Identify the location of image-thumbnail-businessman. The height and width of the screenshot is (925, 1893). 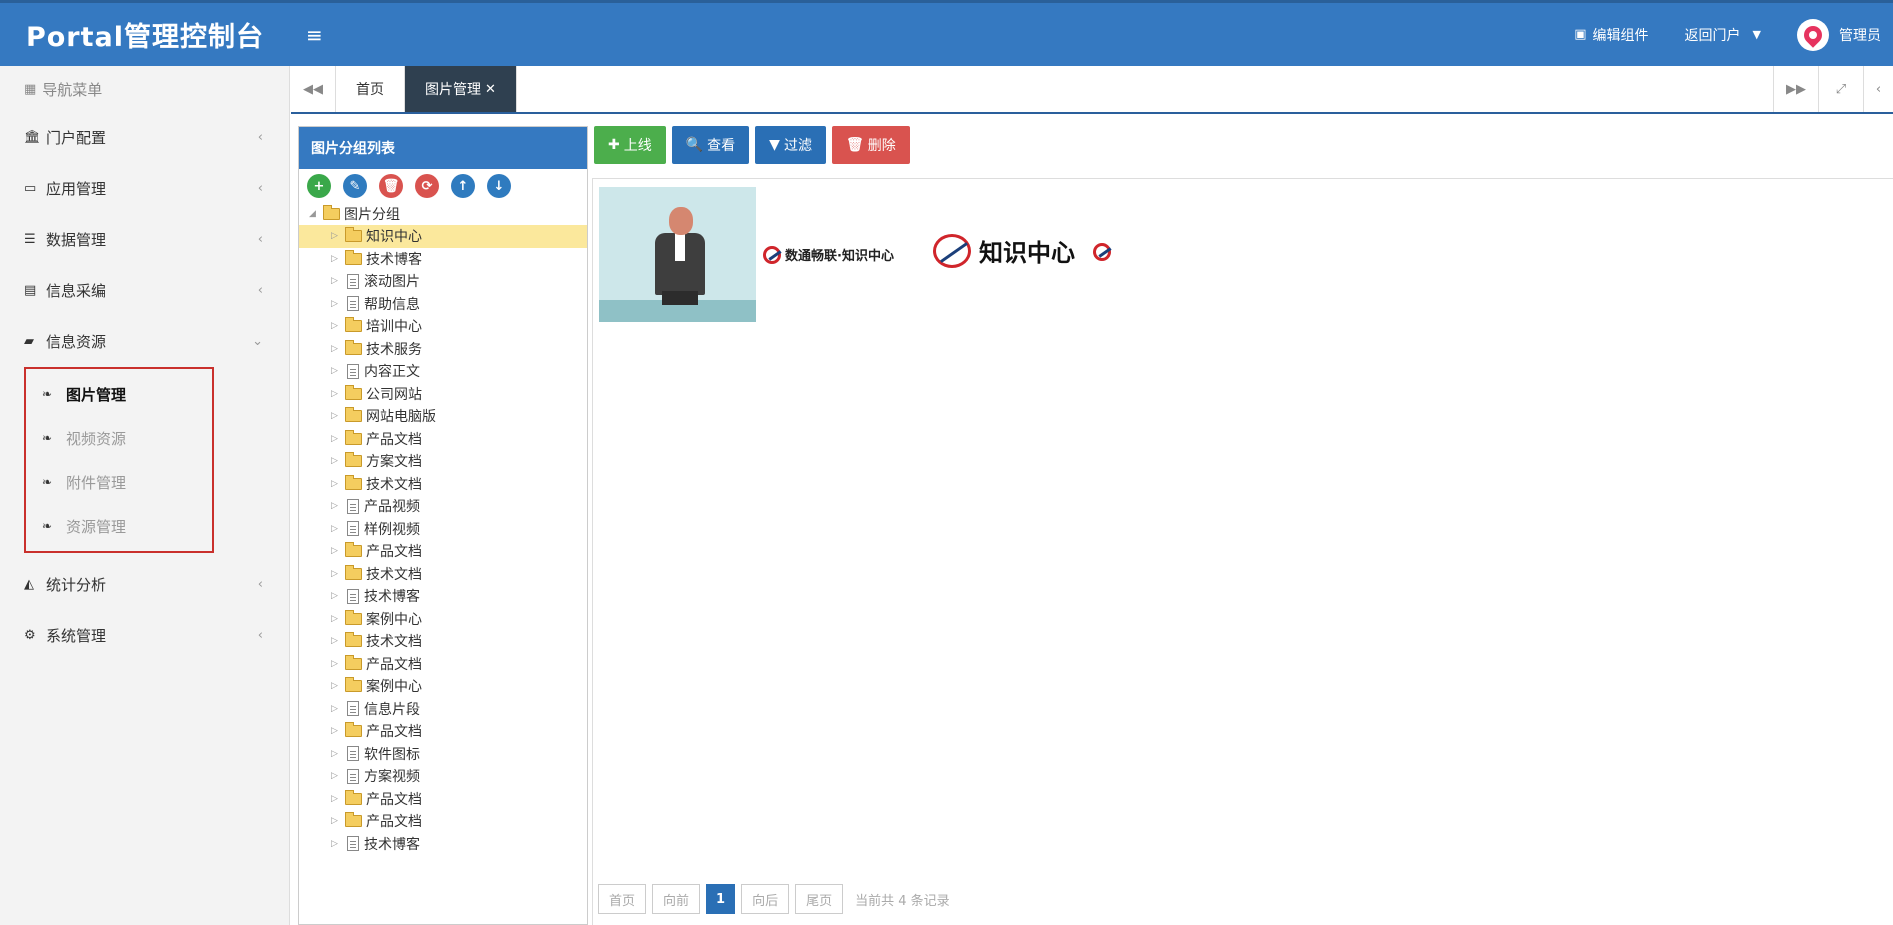
(677, 254).